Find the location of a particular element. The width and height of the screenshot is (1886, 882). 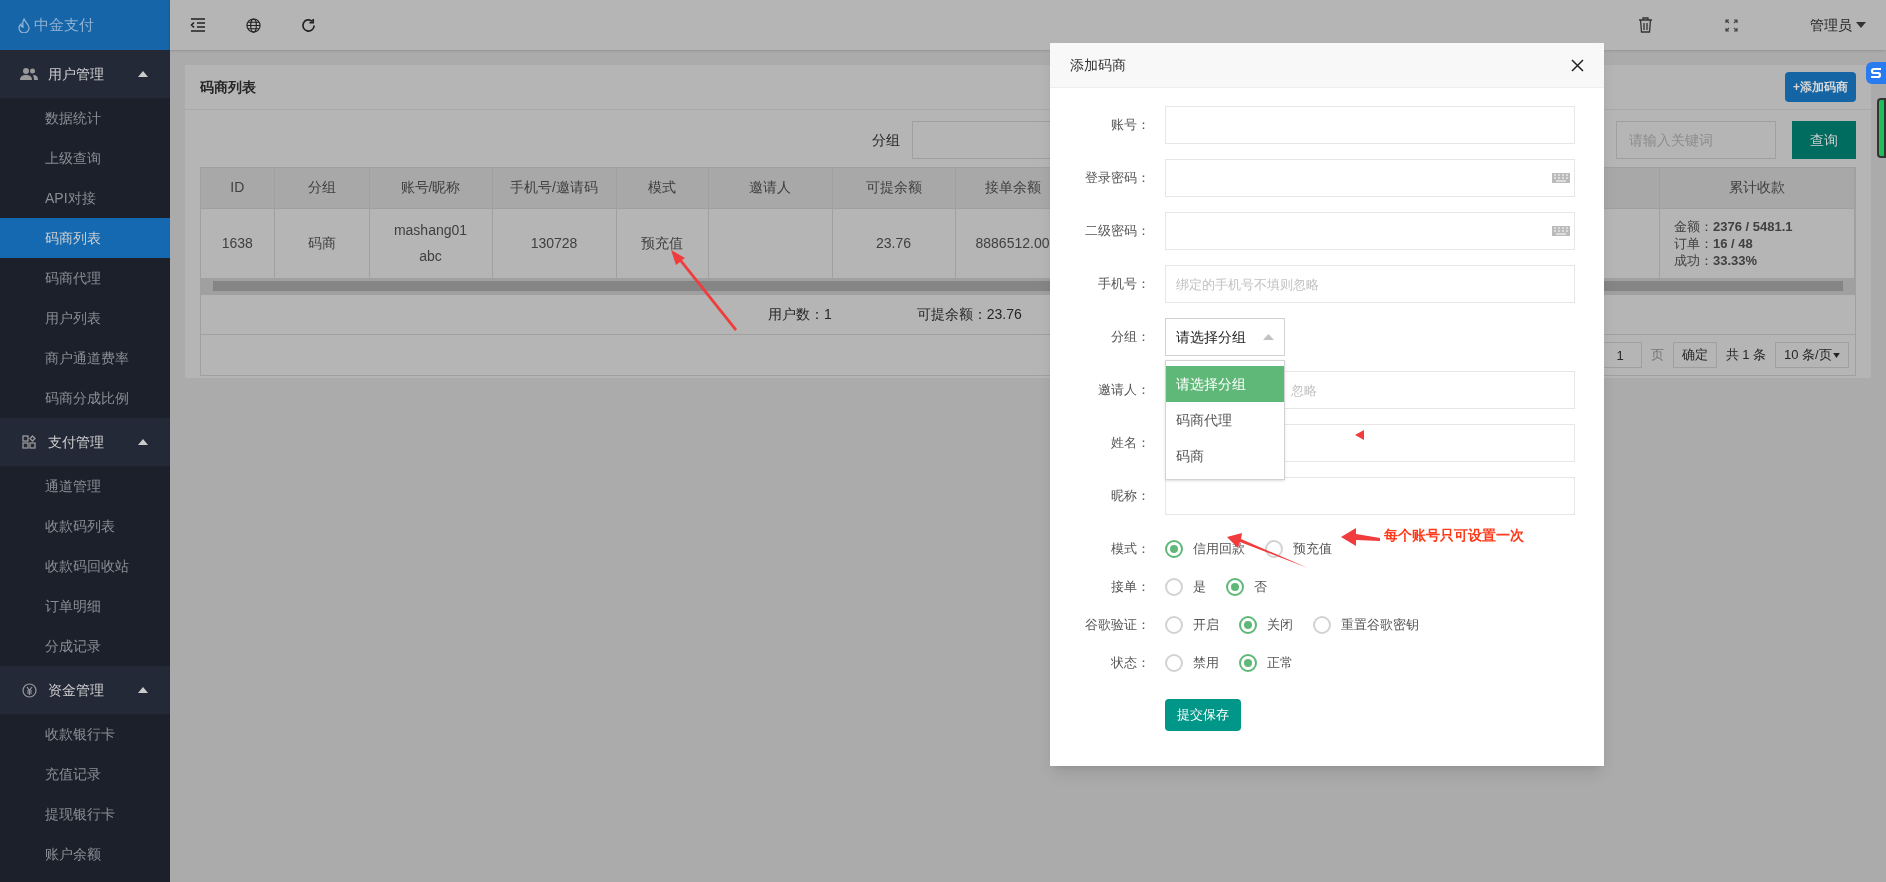

page-label: 页 is located at coordinates (1657, 355).